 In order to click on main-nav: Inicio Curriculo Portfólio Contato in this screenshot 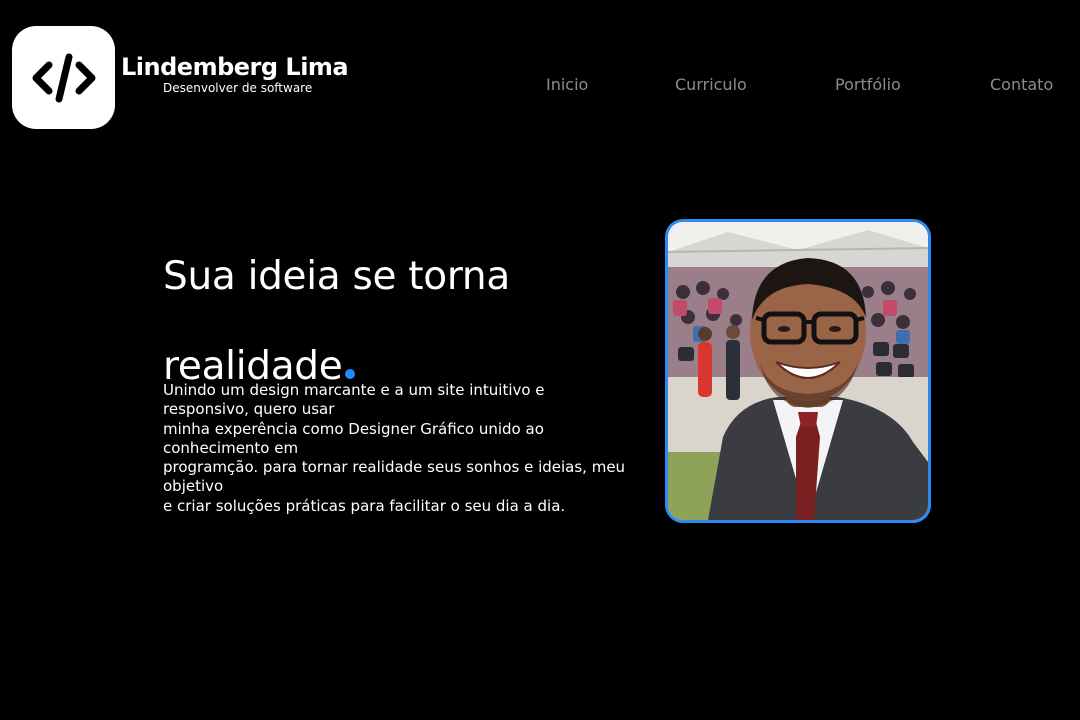, I will do `click(540, 86)`.